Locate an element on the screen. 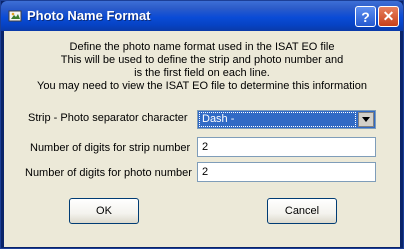 This screenshot has height=249, width=404. help-button: ? is located at coordinates (365, 16).